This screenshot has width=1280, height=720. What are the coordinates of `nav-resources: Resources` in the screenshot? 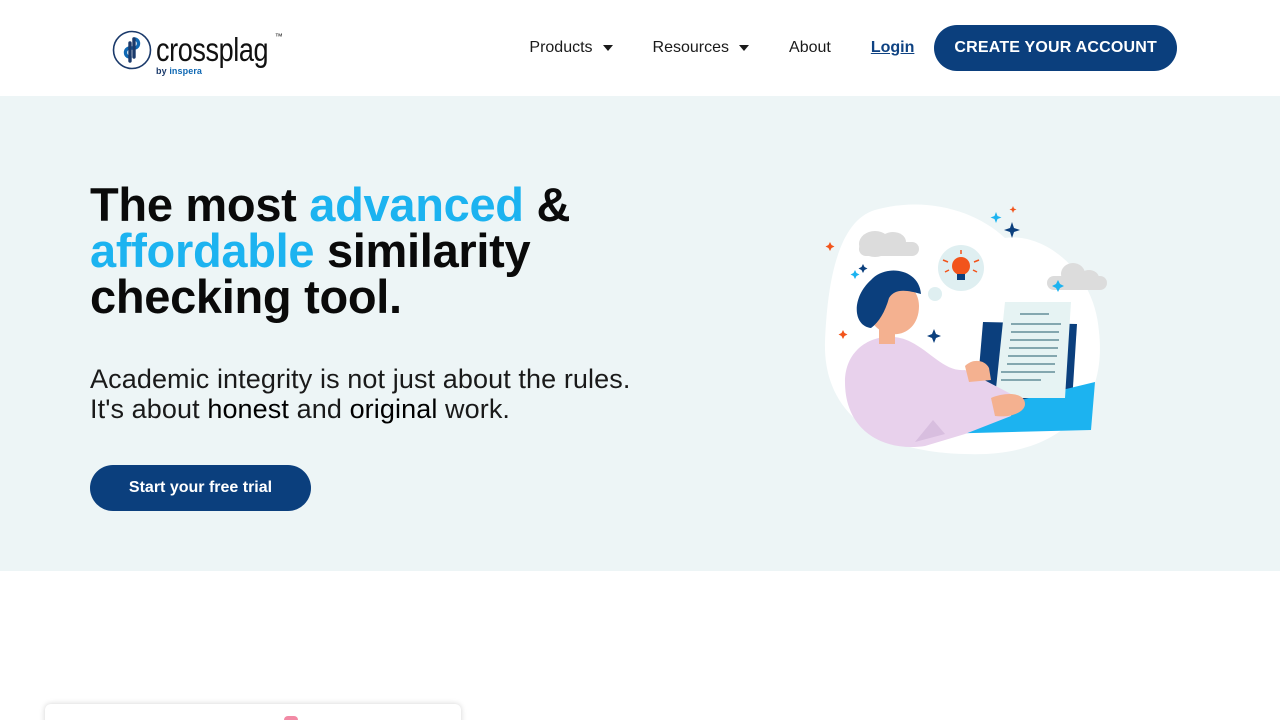 It's located at (701, 48).